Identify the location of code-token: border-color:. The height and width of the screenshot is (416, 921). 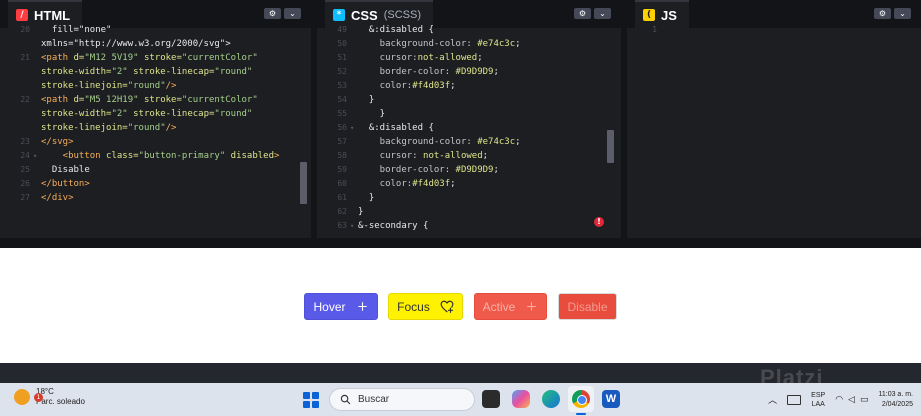
(407, 72).